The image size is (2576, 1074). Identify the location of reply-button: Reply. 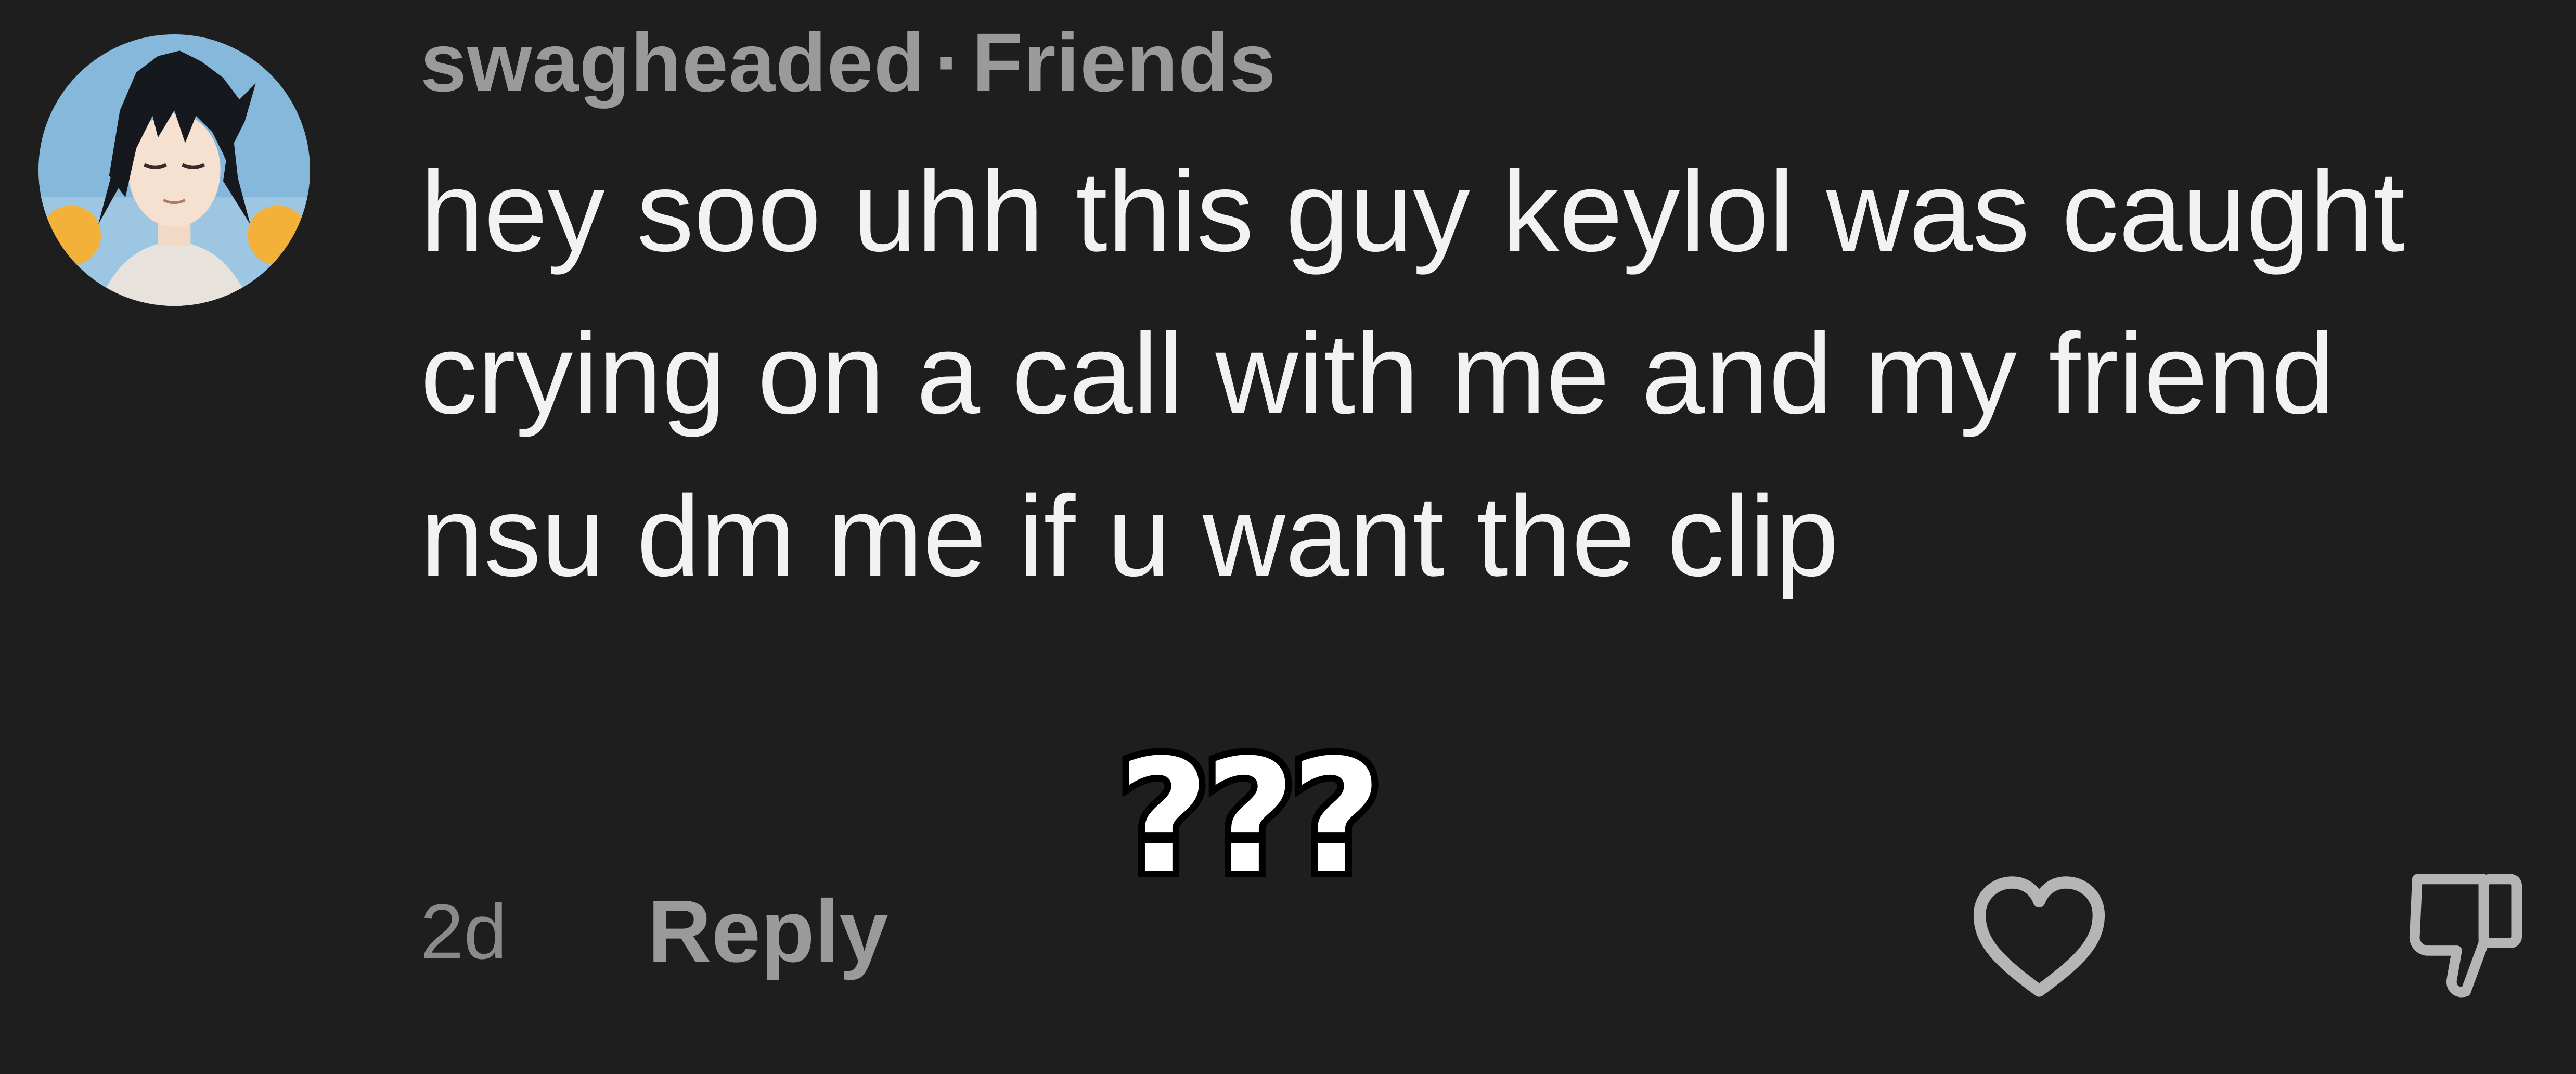
(768, 931).